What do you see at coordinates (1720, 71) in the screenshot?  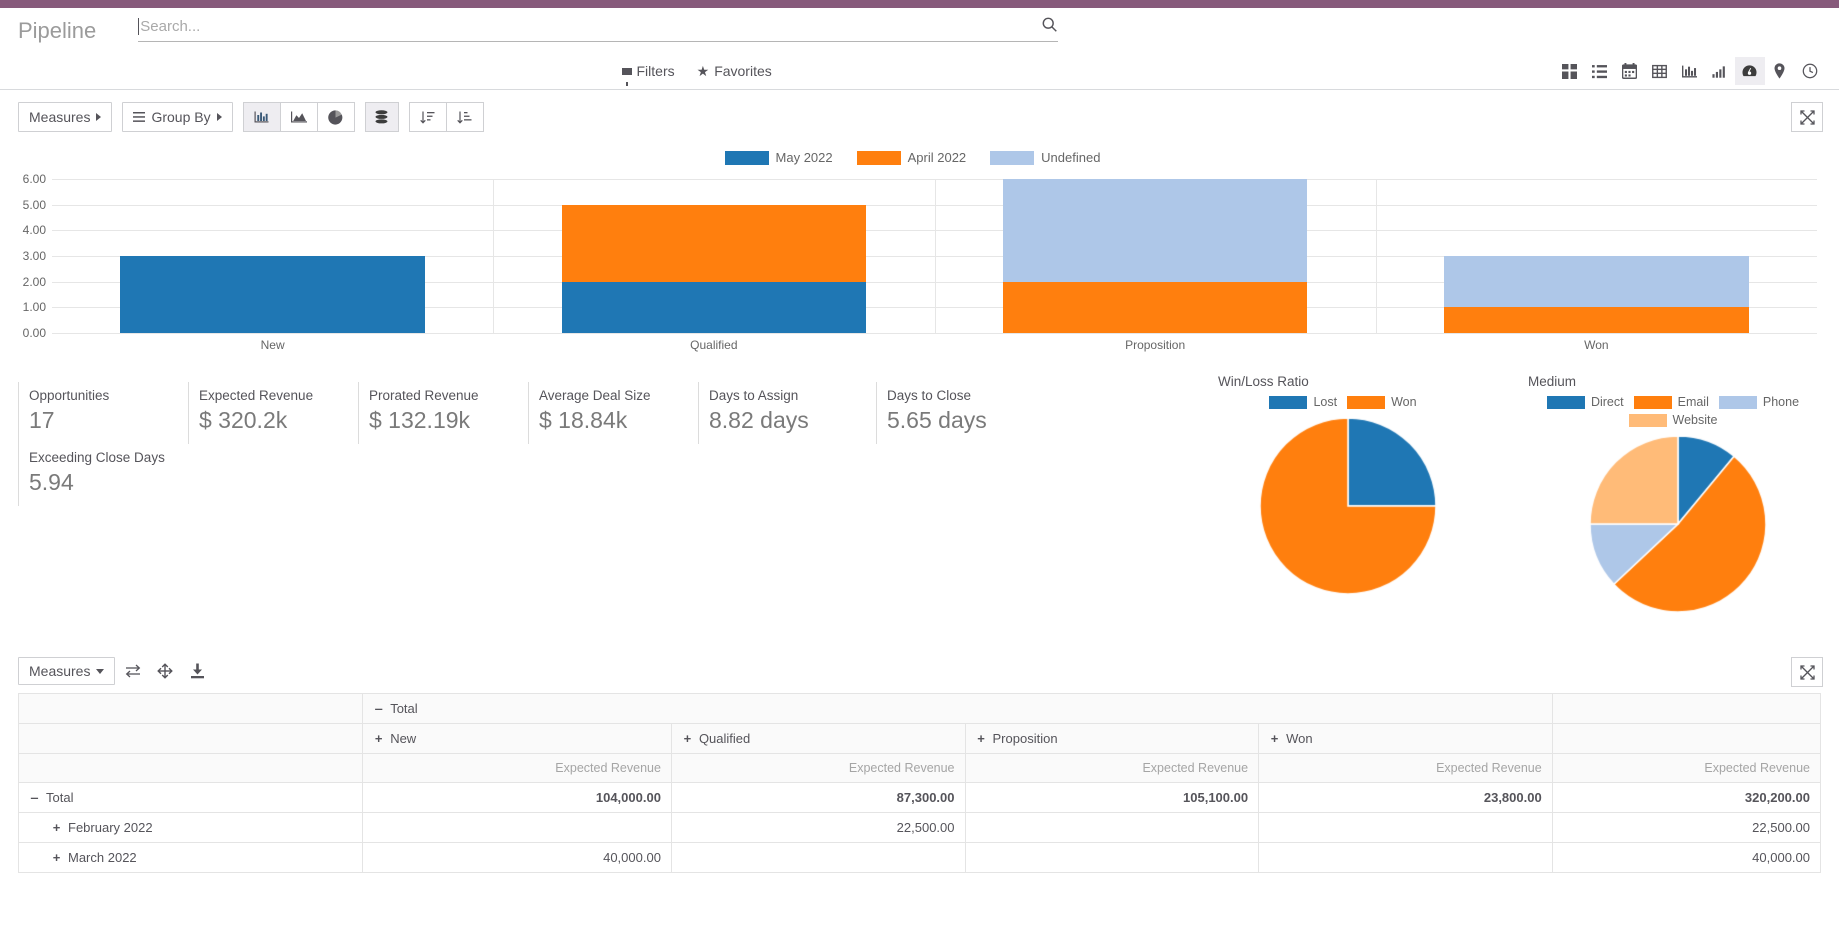 I see `view-cohort-button` at bounding box center [1720, 71].